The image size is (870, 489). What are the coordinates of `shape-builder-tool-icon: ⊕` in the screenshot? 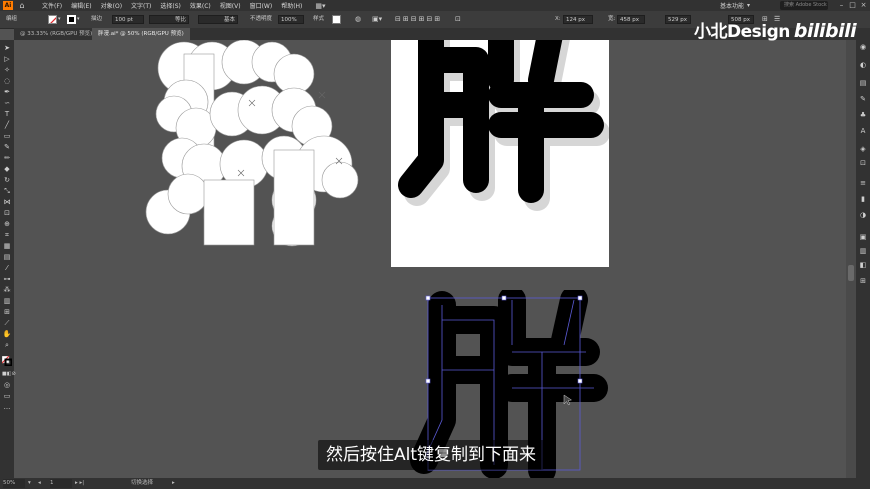 It's located at (7, 224).